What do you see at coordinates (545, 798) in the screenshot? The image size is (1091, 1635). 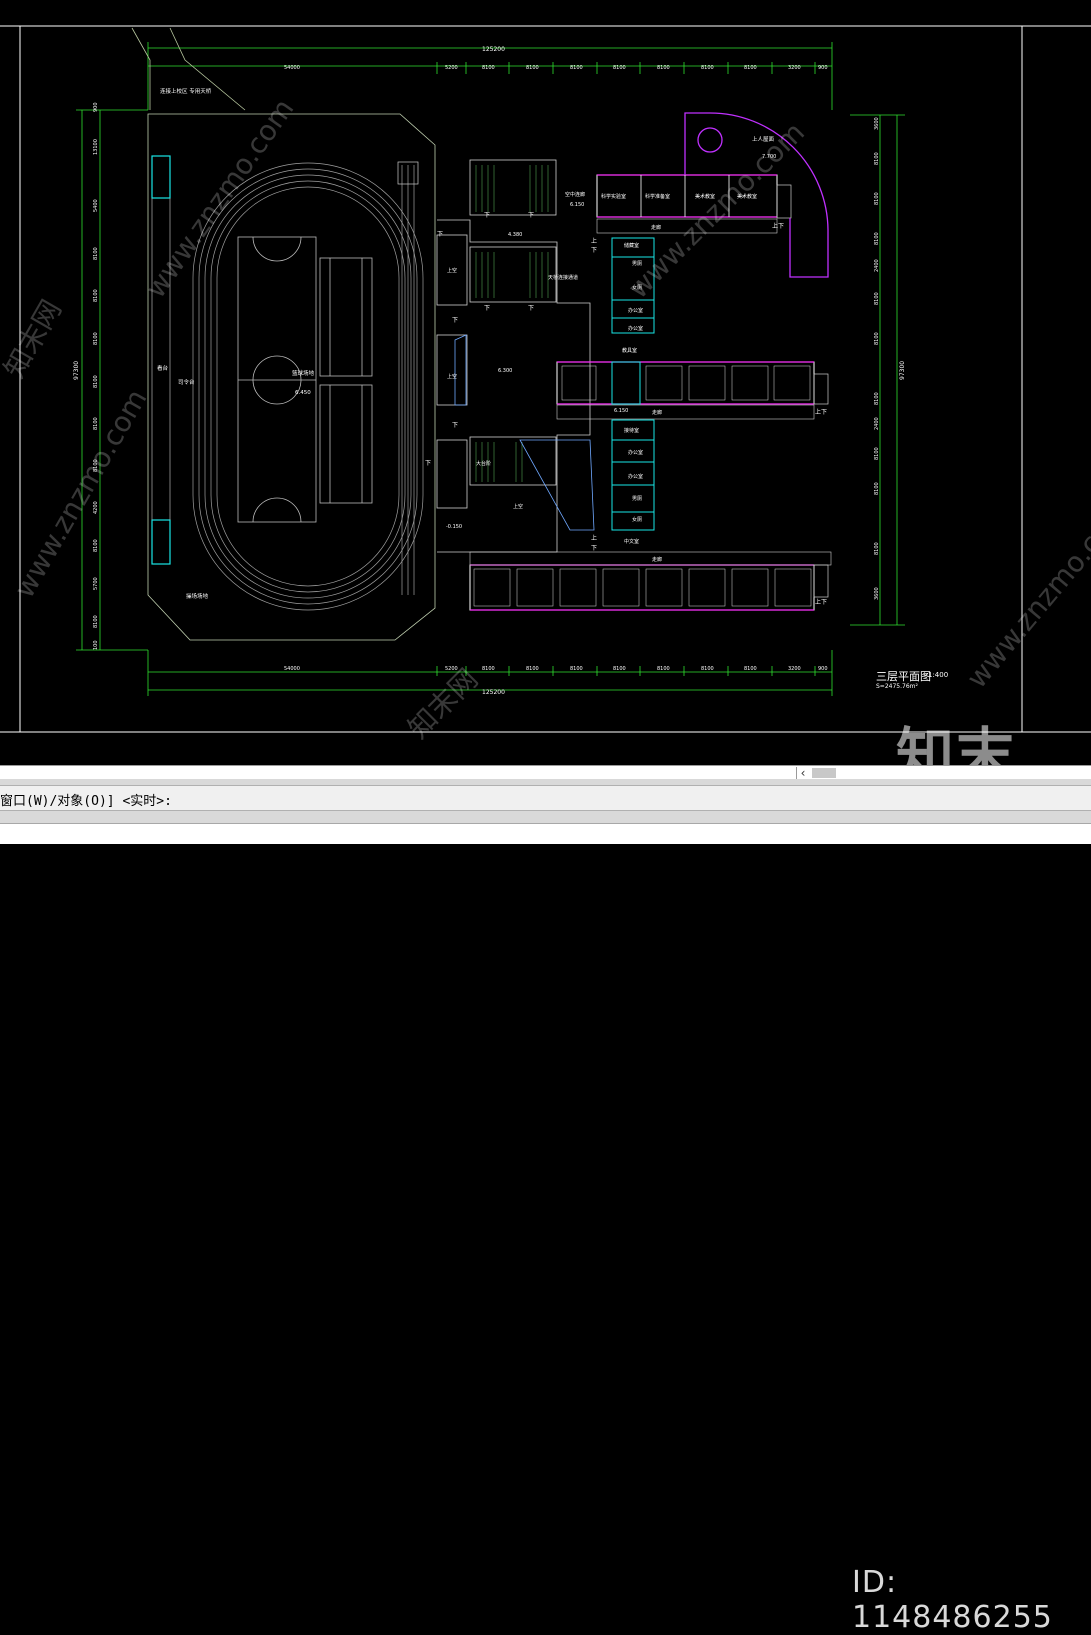 I see `command-history: 窗口(W)/对象(O)] <实时>:` at bounding box center [545, 798].